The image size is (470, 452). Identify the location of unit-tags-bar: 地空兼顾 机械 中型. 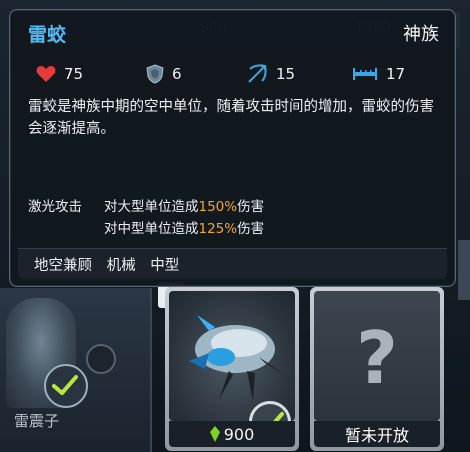
(232, 263).